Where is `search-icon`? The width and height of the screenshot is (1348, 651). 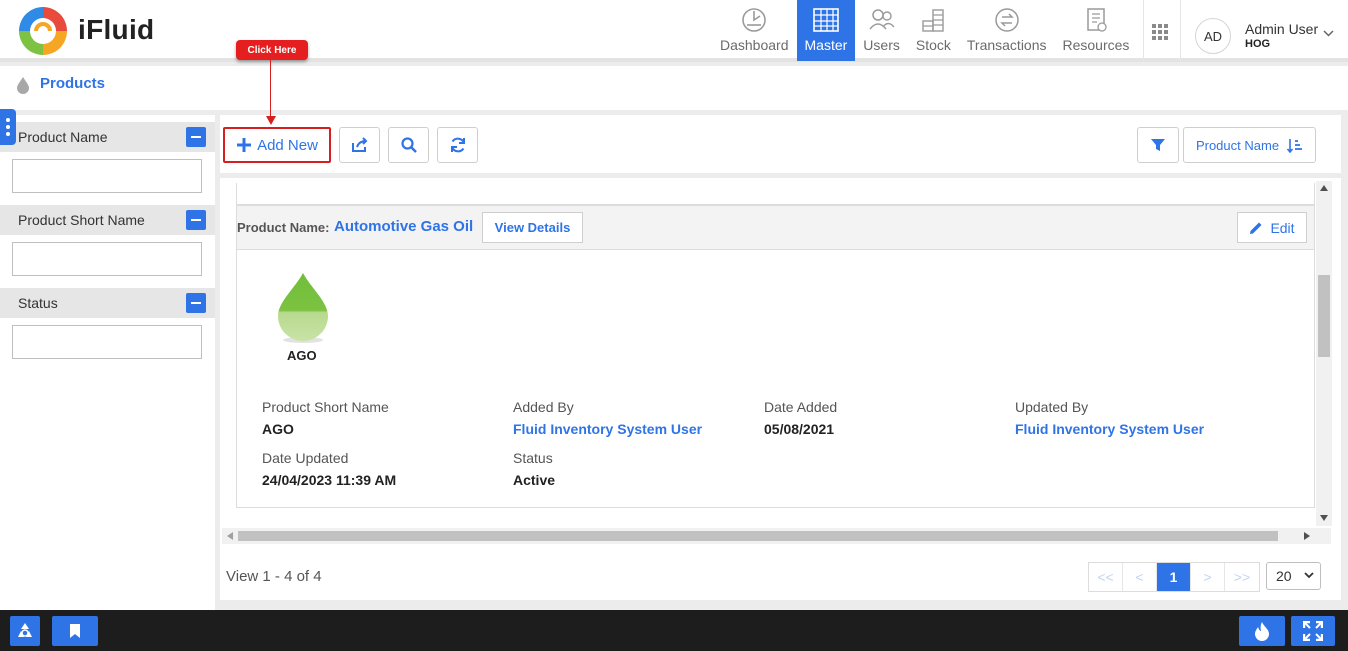 search-icon is located at coordinates (408, 145).